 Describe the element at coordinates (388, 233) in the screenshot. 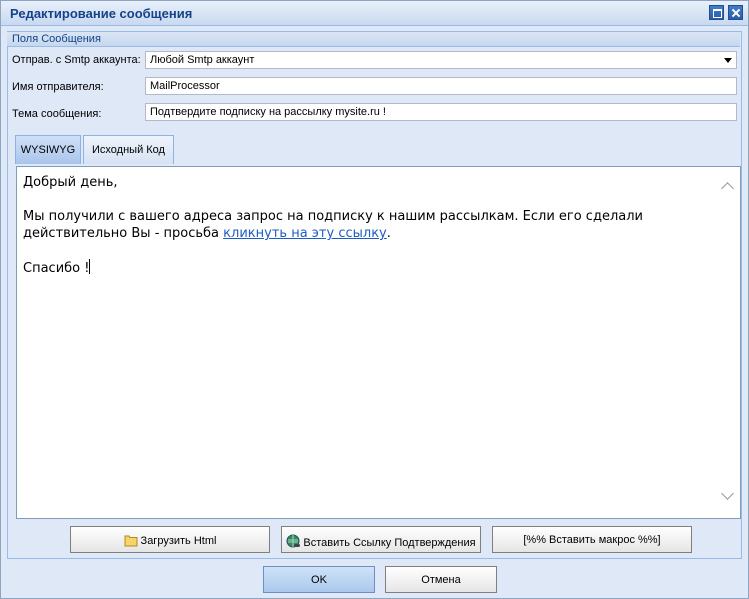

I see `body-end: .` at that location.